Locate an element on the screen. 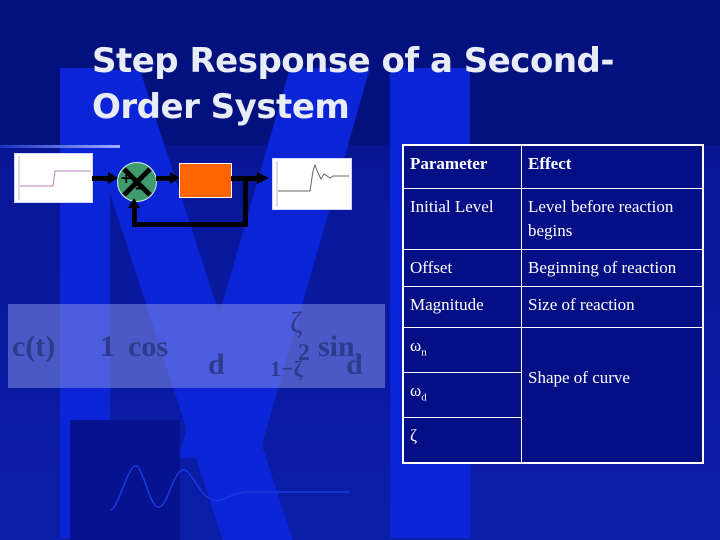 The height and width of the screenshot is (540, 720). param-cell: Magnitude is located at coordinates (462, 307).